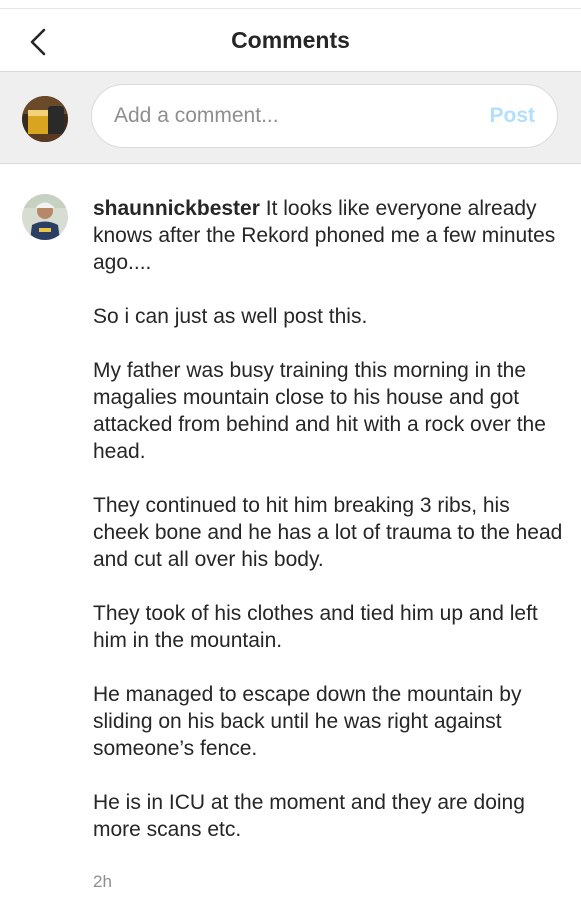 The width and height of the screenshot is (581, 900). I want to click on my-avatar, so click(45, 119).